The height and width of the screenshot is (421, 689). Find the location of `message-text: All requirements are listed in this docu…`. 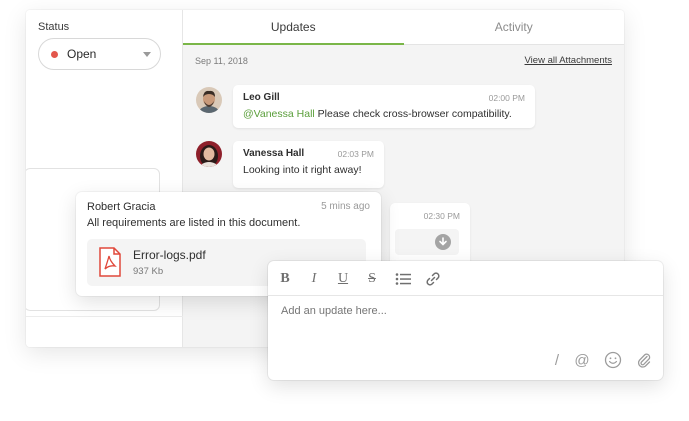

message-text: All requirements are listed in this docu… is located at coordinates (194, 223).